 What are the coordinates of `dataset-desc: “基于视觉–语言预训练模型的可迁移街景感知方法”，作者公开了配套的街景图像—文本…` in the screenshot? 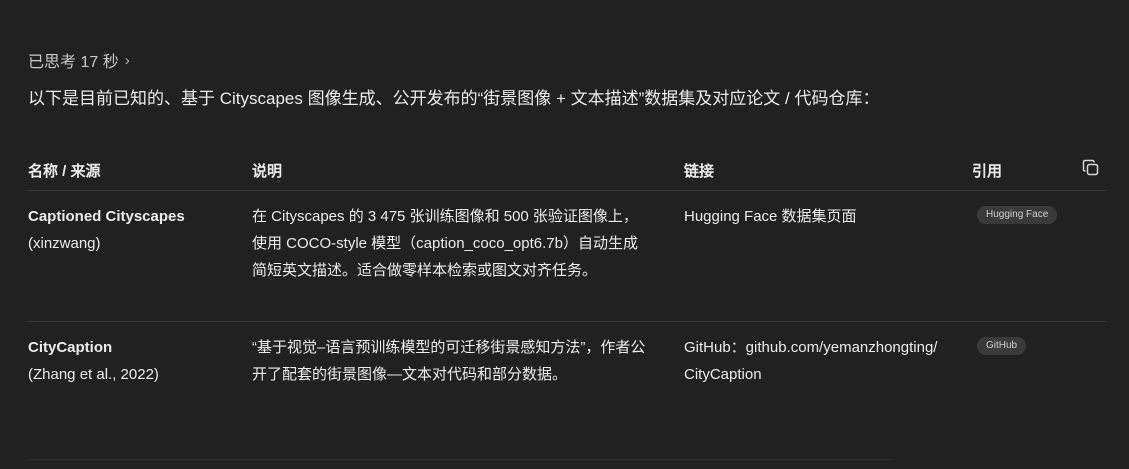 It's located at (449, 361).